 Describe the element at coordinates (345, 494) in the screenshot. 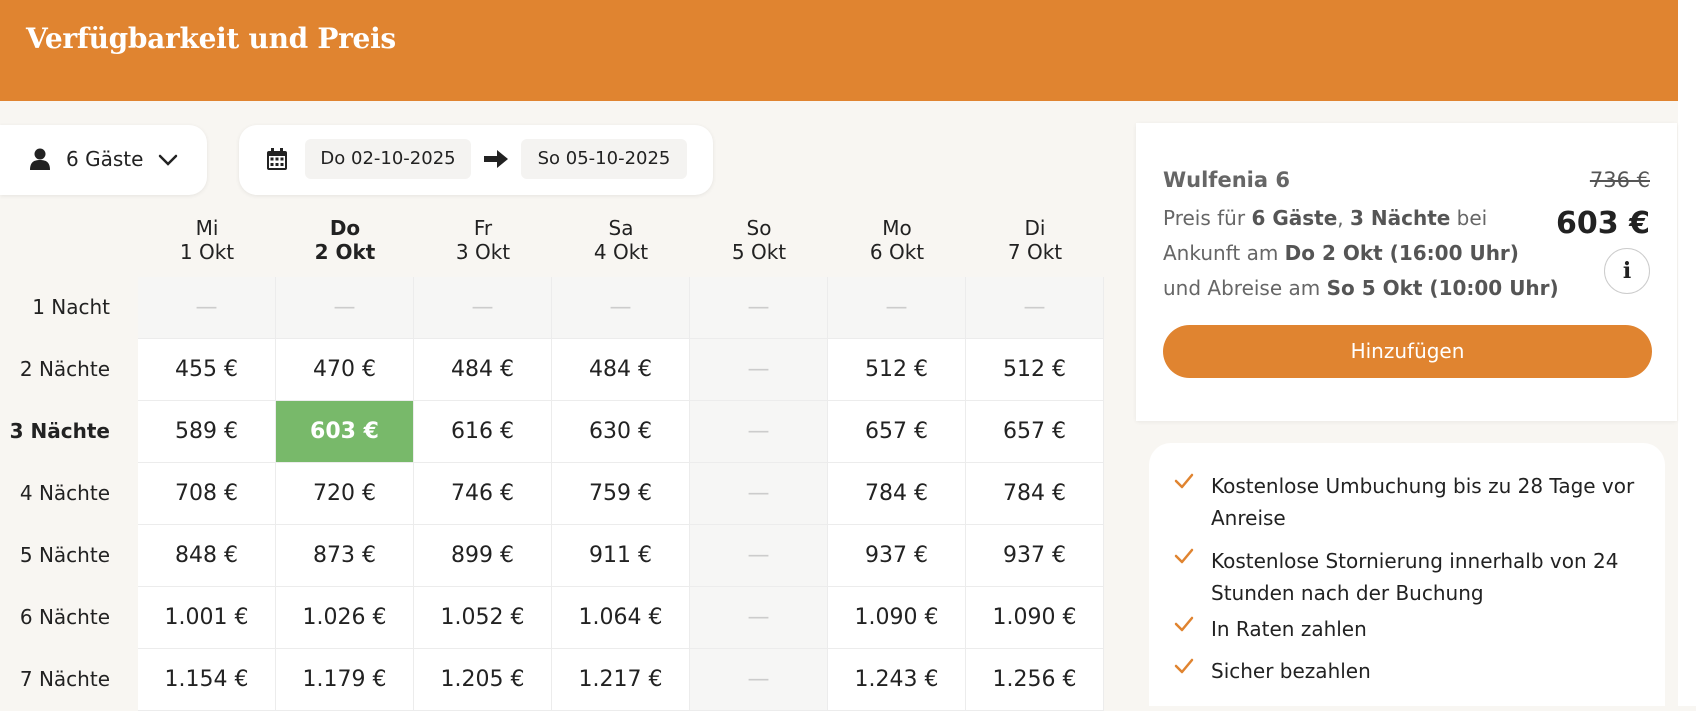

I see `price-cell: 720 €` at that location.